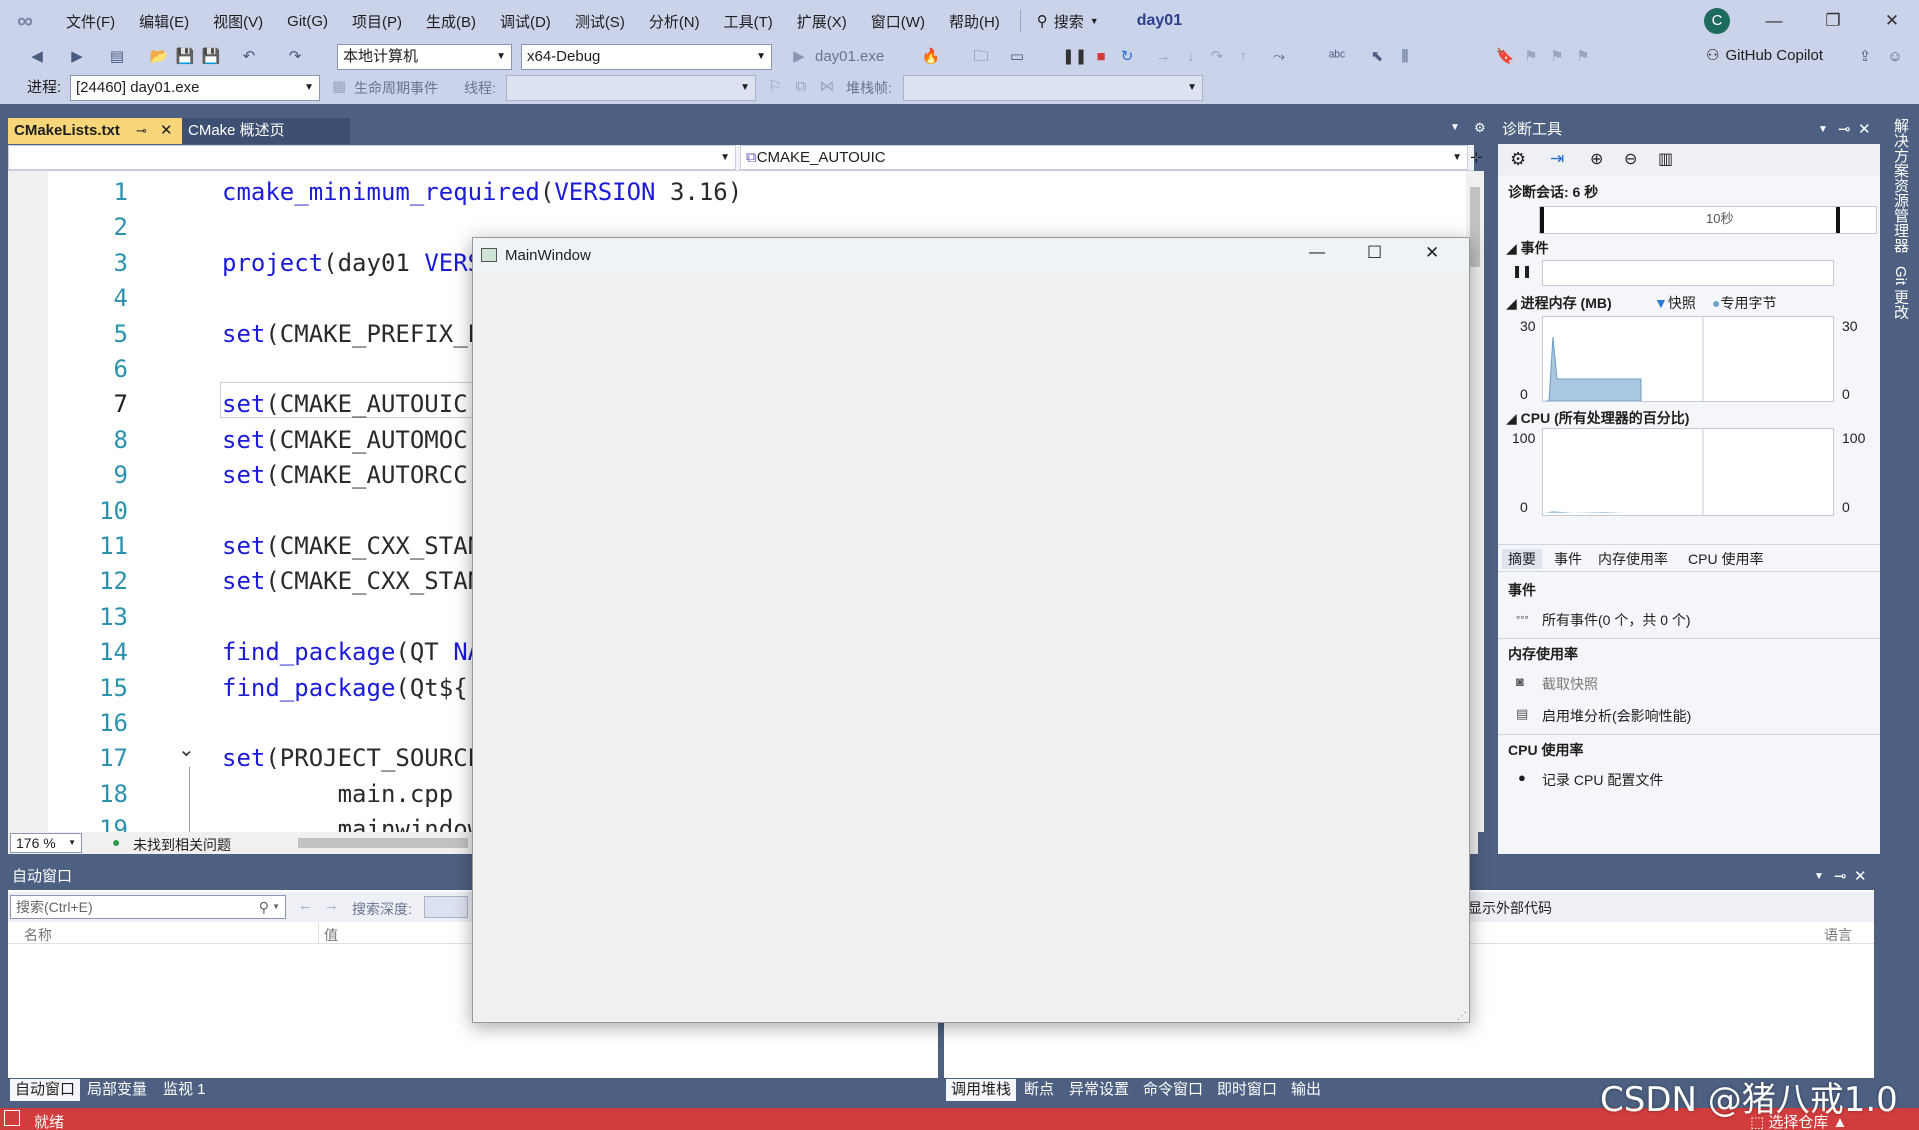 This screenshot has width=1919, height=1130. What do you see at coordinates (646, 57) in the screenshot?
I see `configuration-select: x64-Debug ▼` at bounding box center [646, 57].